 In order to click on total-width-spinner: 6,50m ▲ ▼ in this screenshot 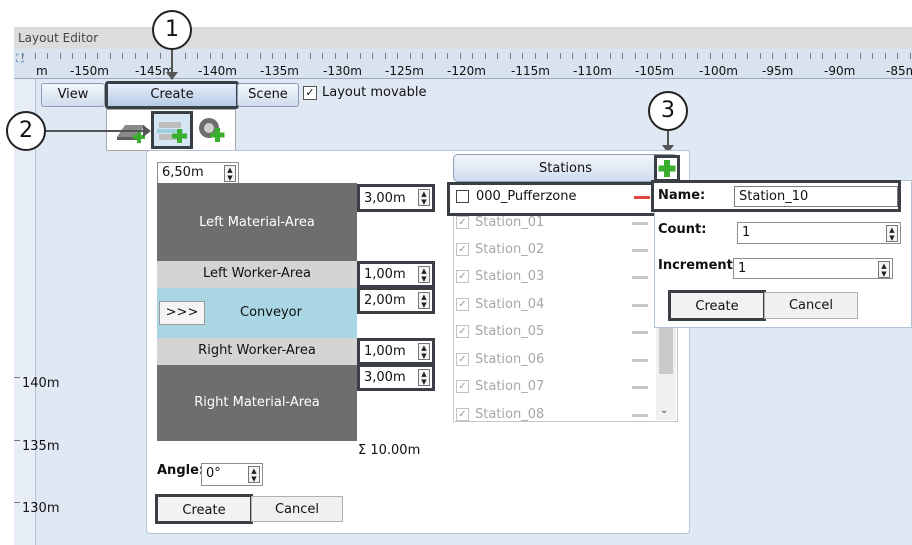, I will do `click(198, 173)`.